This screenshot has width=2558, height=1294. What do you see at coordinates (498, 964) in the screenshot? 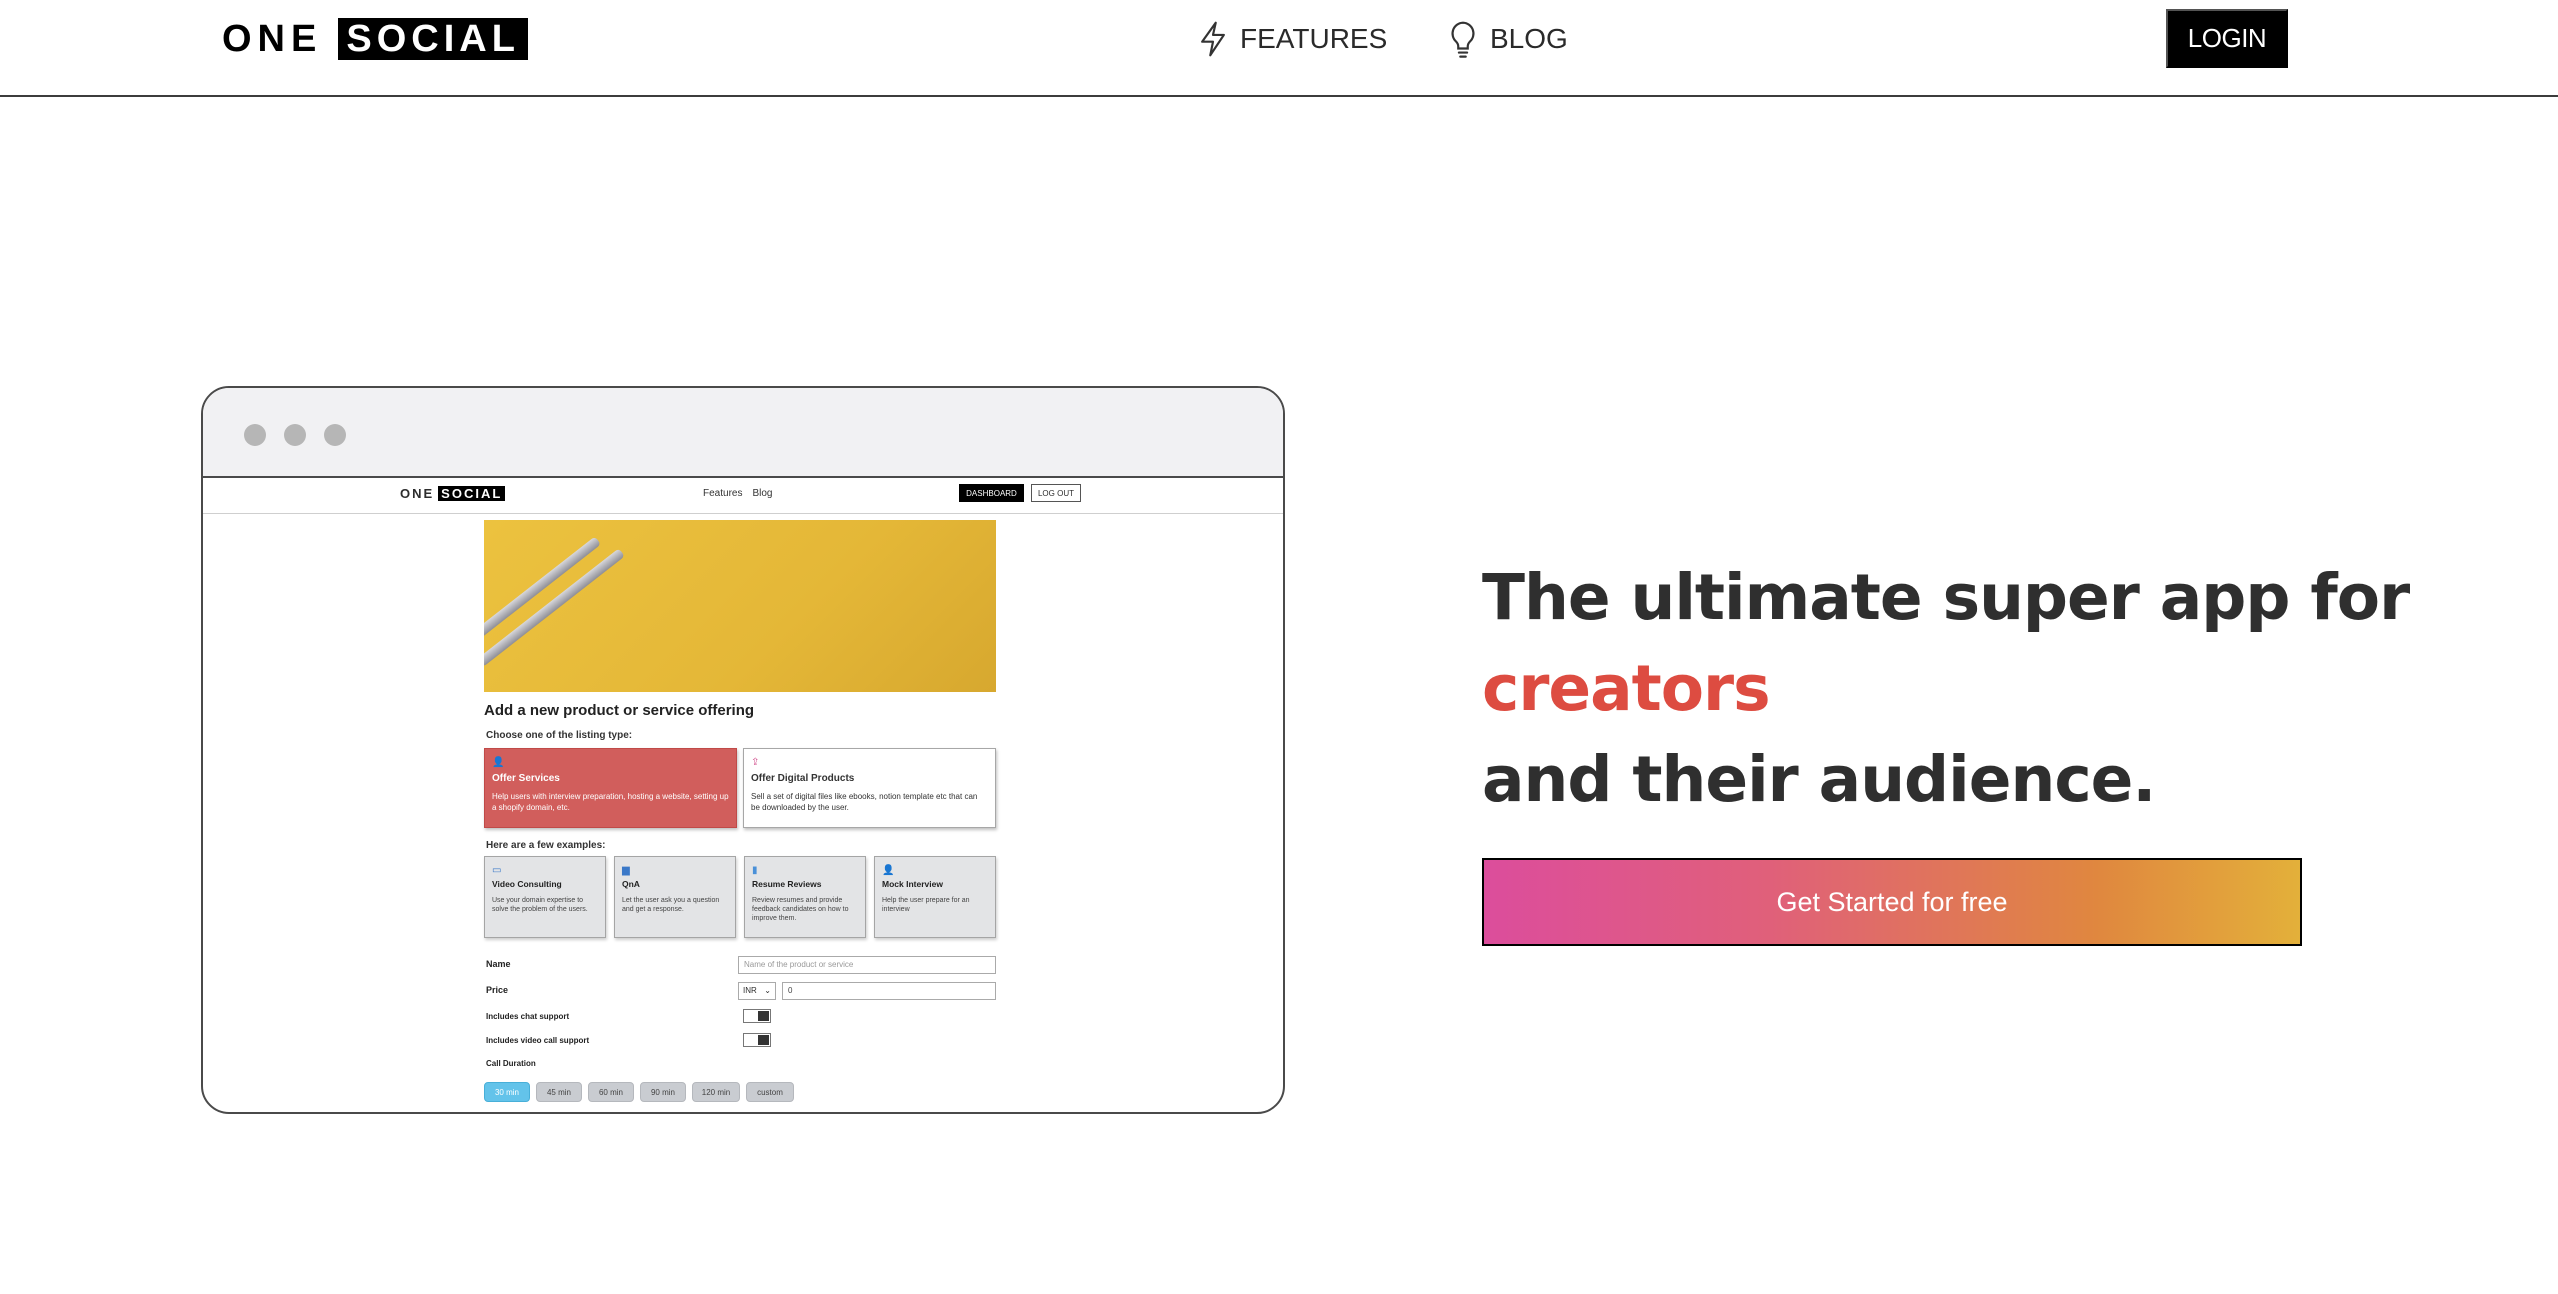
I see `mockup-name-label: Name` at bounding box center [498, 964].